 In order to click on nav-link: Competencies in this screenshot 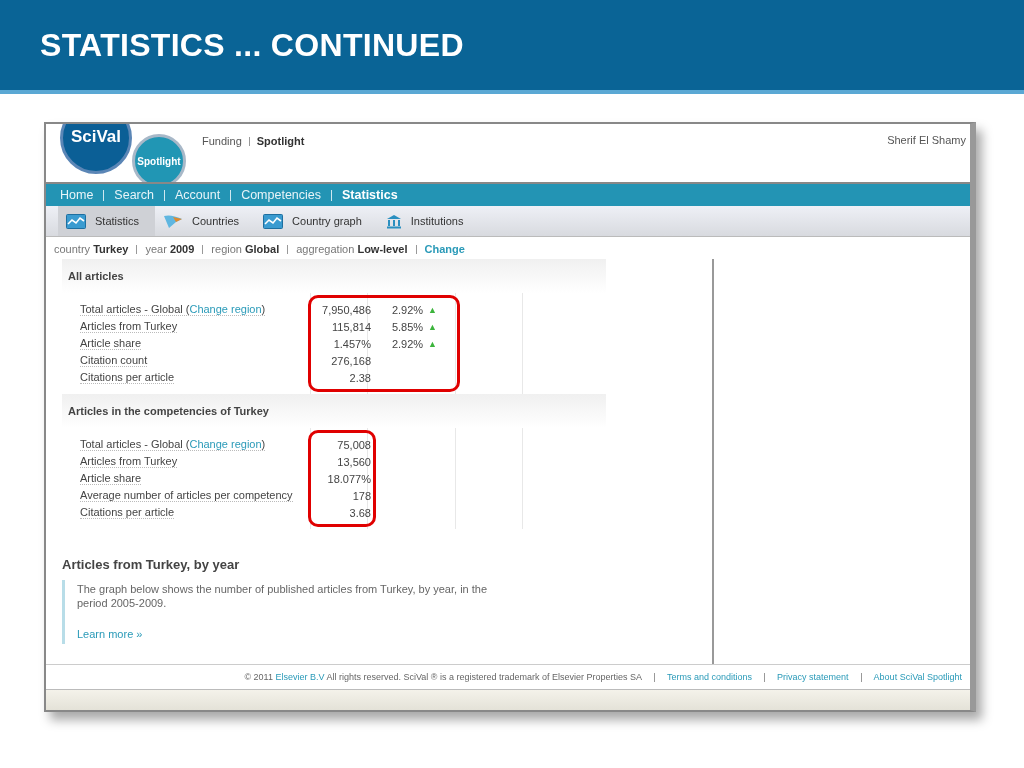, I will do `click(281, 195)`.